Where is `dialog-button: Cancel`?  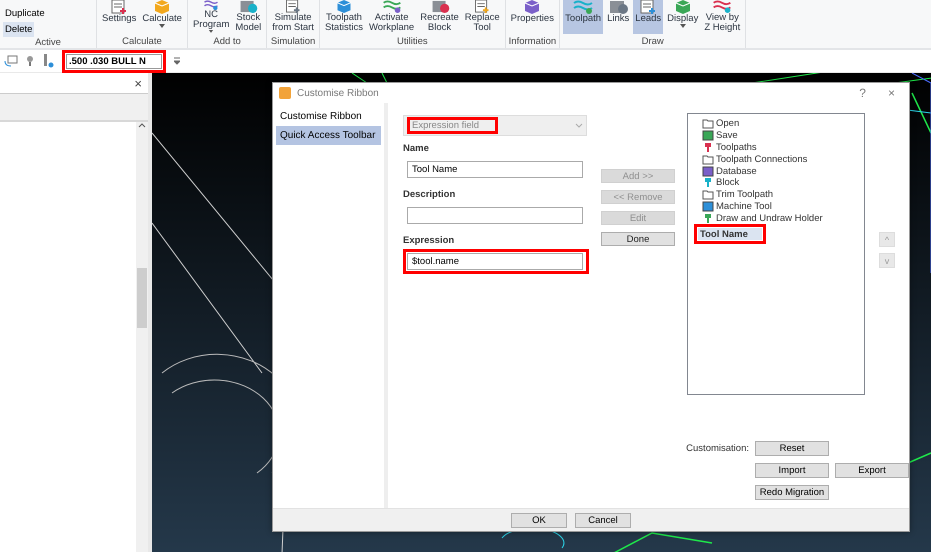 dialog-button: Cancel is located at coordinates (603, 520).